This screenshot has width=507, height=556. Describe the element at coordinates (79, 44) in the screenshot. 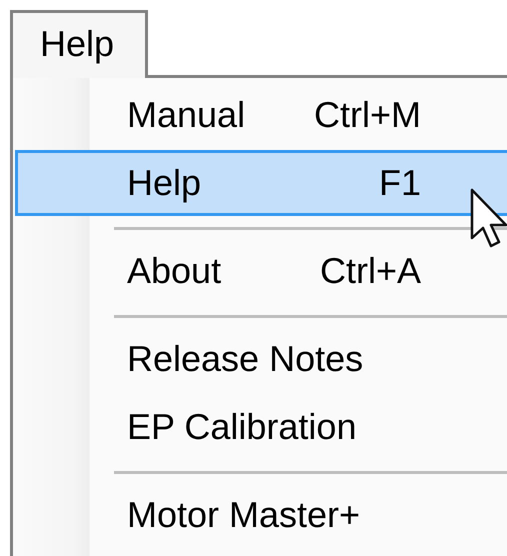

I see `menu-bar-item: Help` at that location.